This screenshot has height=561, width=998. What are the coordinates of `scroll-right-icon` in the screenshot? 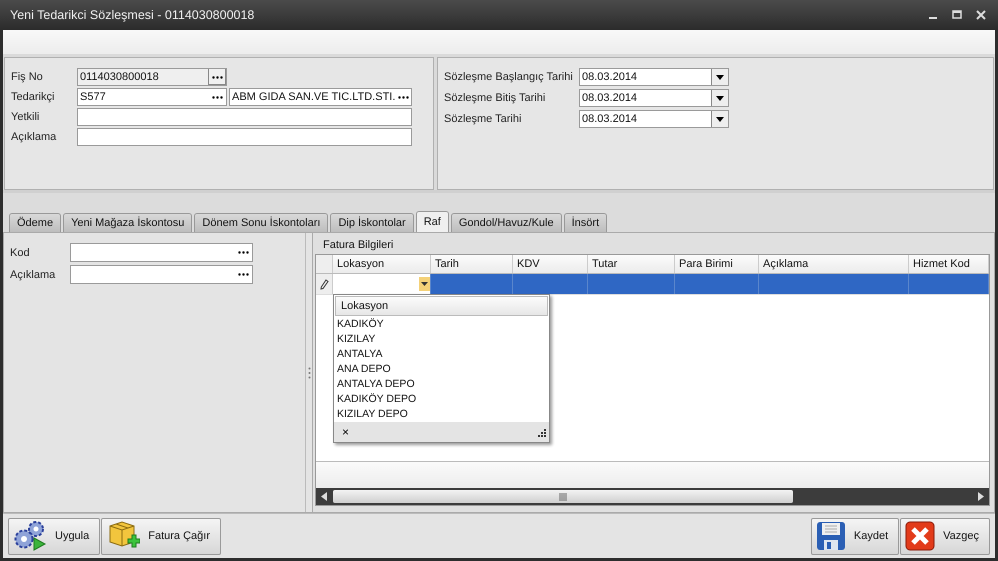 It's located at (981, 496).